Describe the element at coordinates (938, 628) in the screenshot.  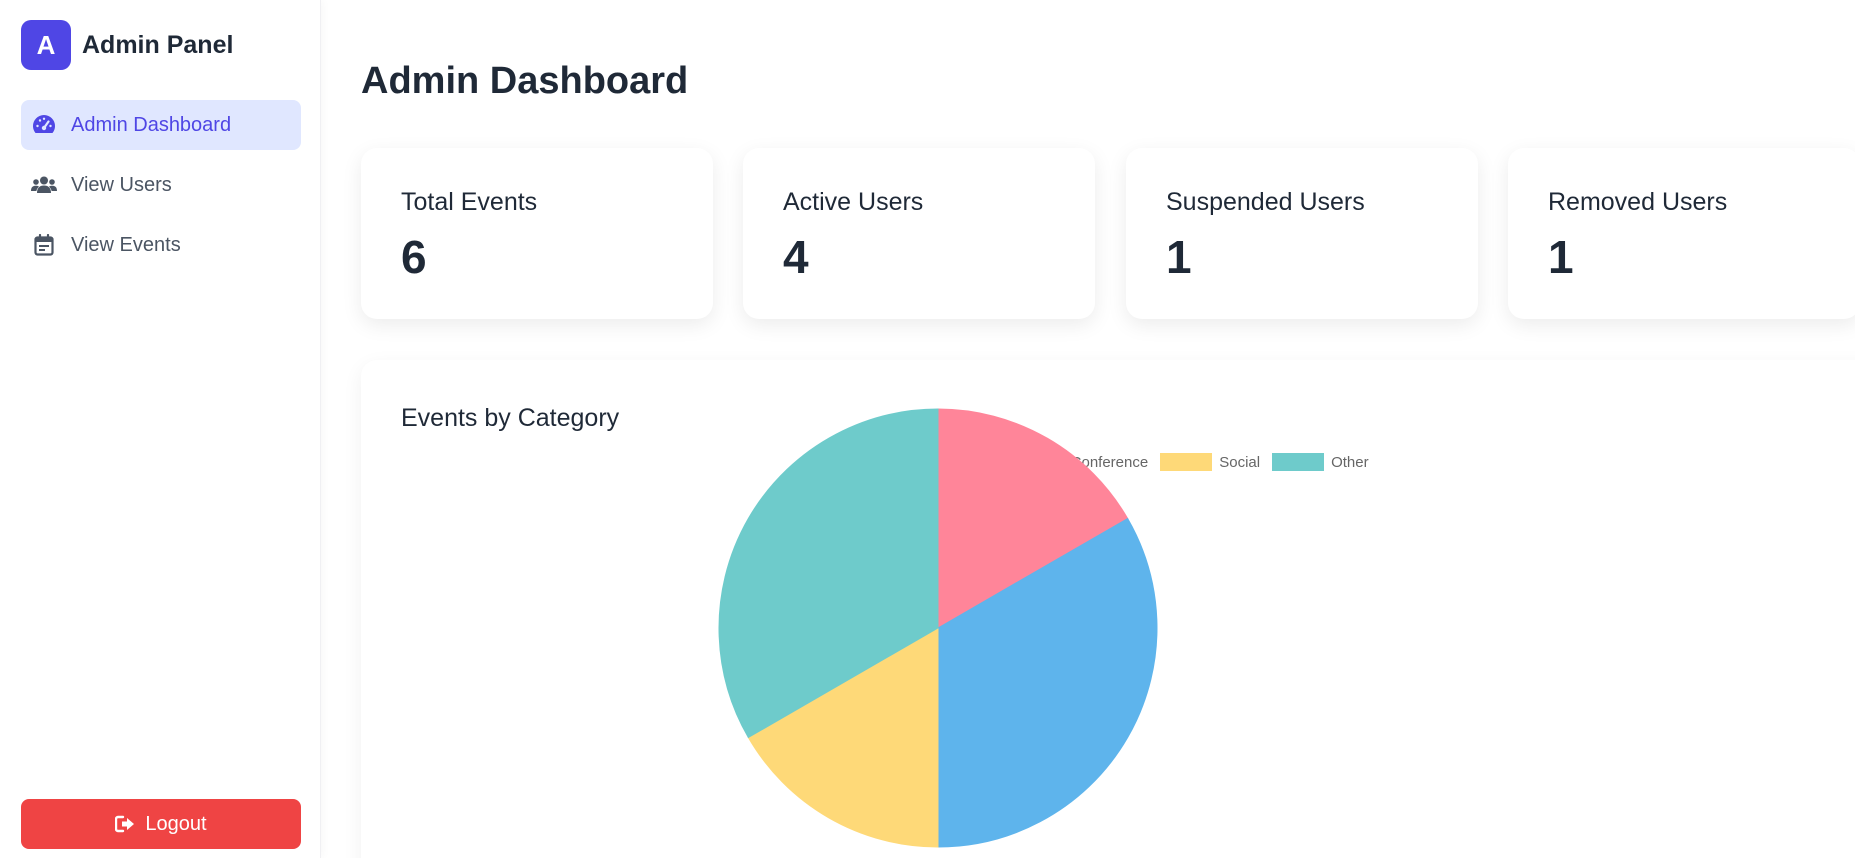
I see `pie-chart` at that location.